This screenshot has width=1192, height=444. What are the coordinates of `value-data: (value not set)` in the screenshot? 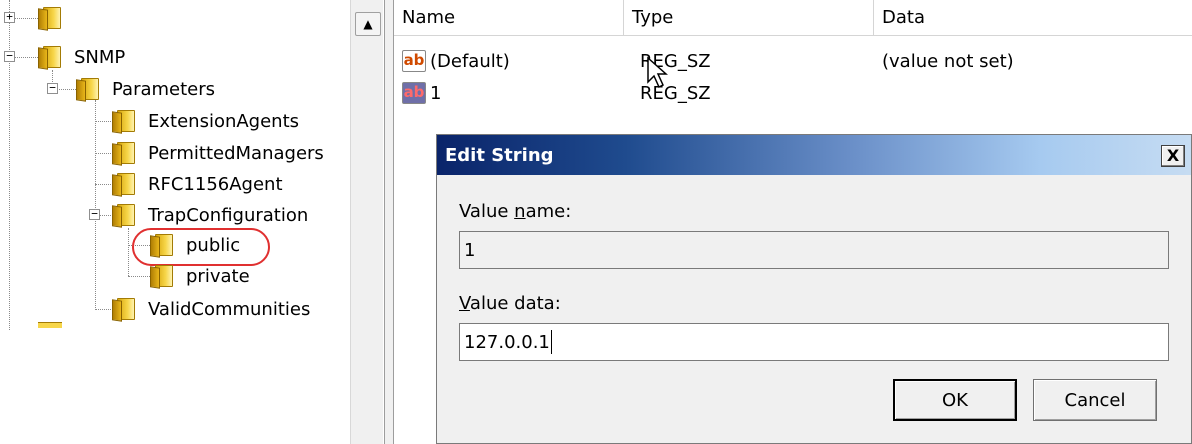 It's located at (948, 61).